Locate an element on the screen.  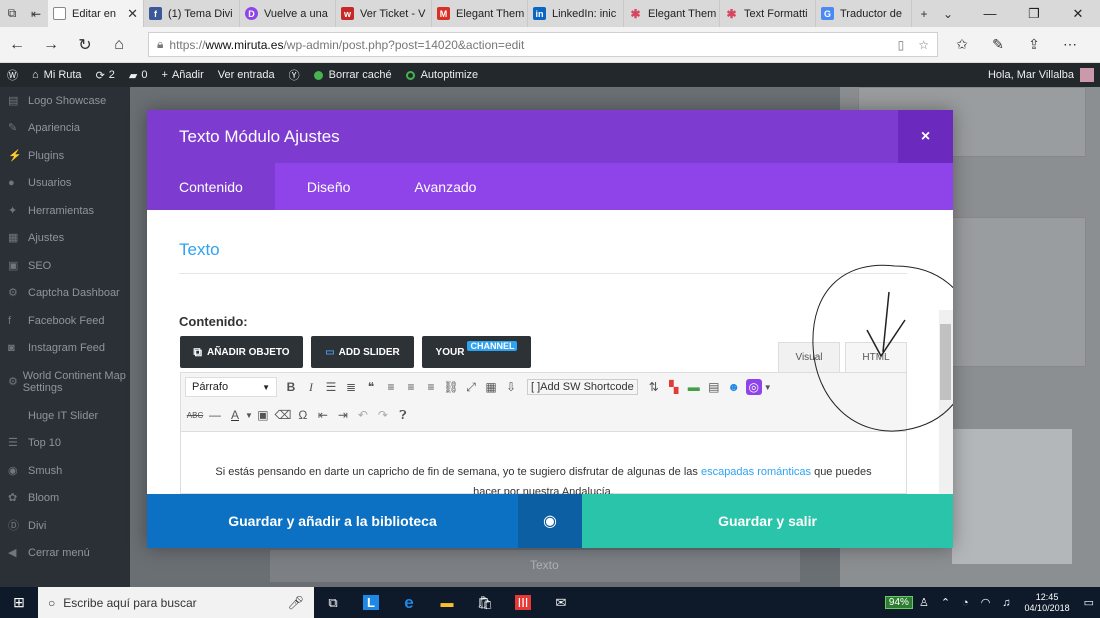
sidebar-item: f Facebook Feed is located at coordinates (65, 321).